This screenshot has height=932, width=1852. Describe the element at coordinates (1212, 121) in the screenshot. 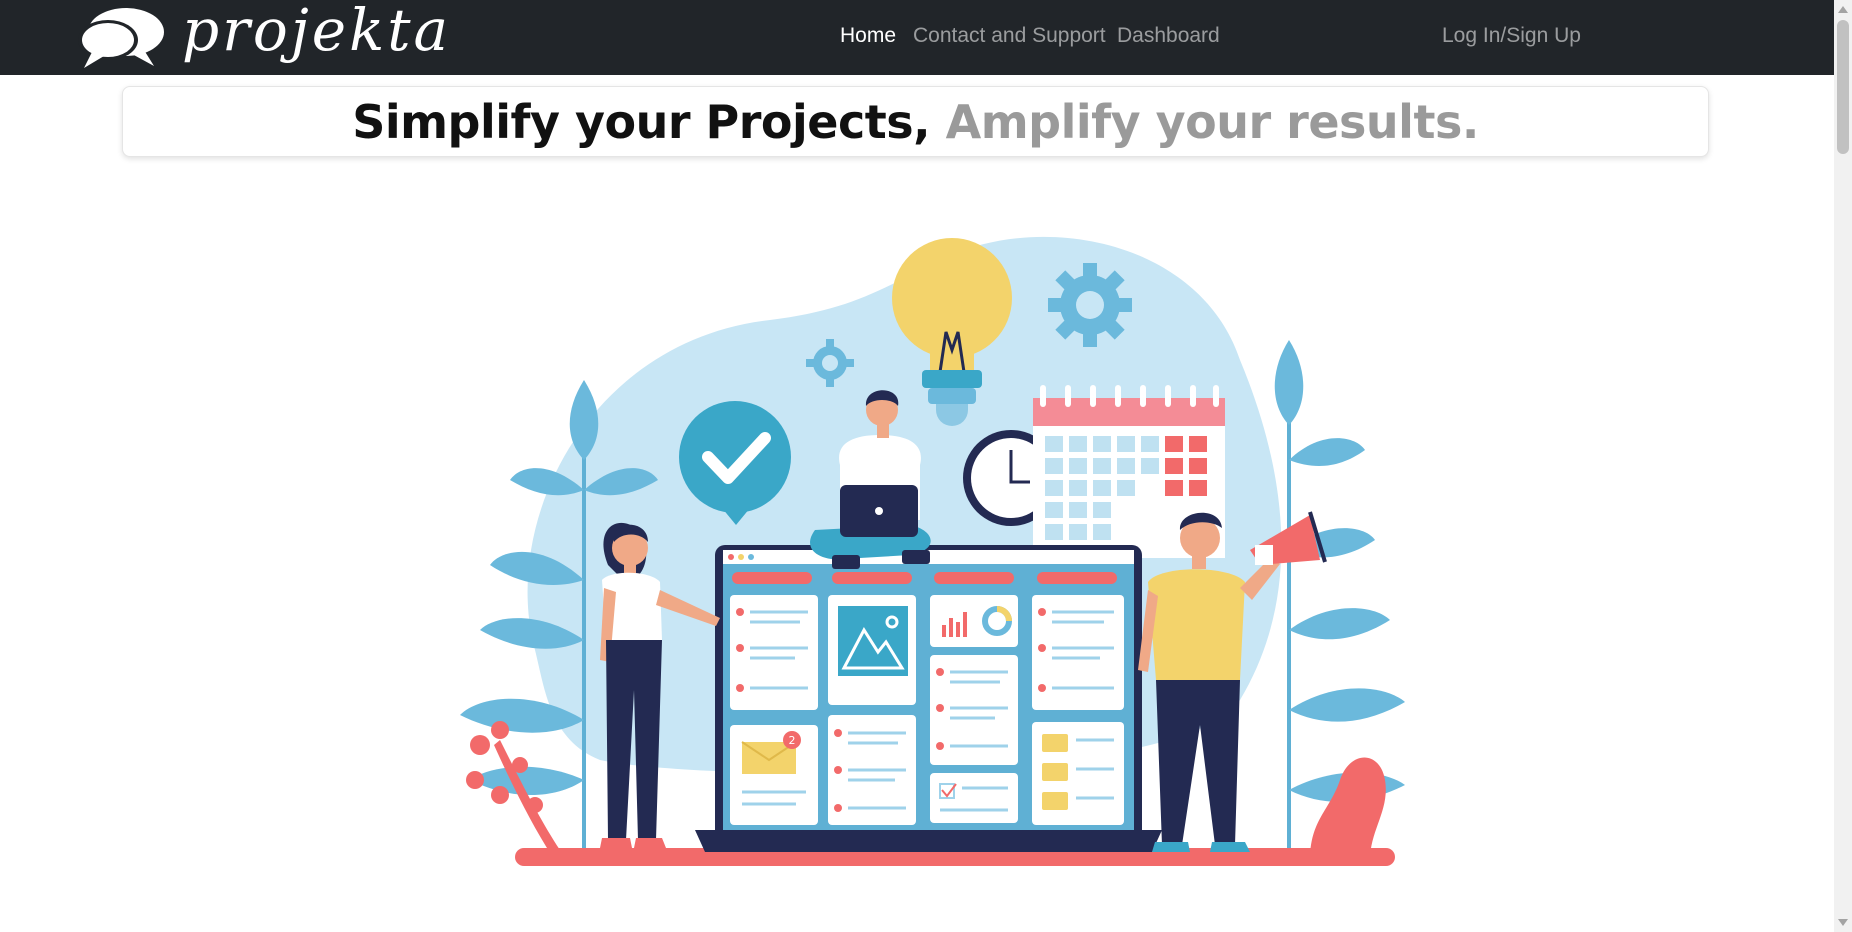

I see `hero-title-secondary: Amplify your results.` at that location.